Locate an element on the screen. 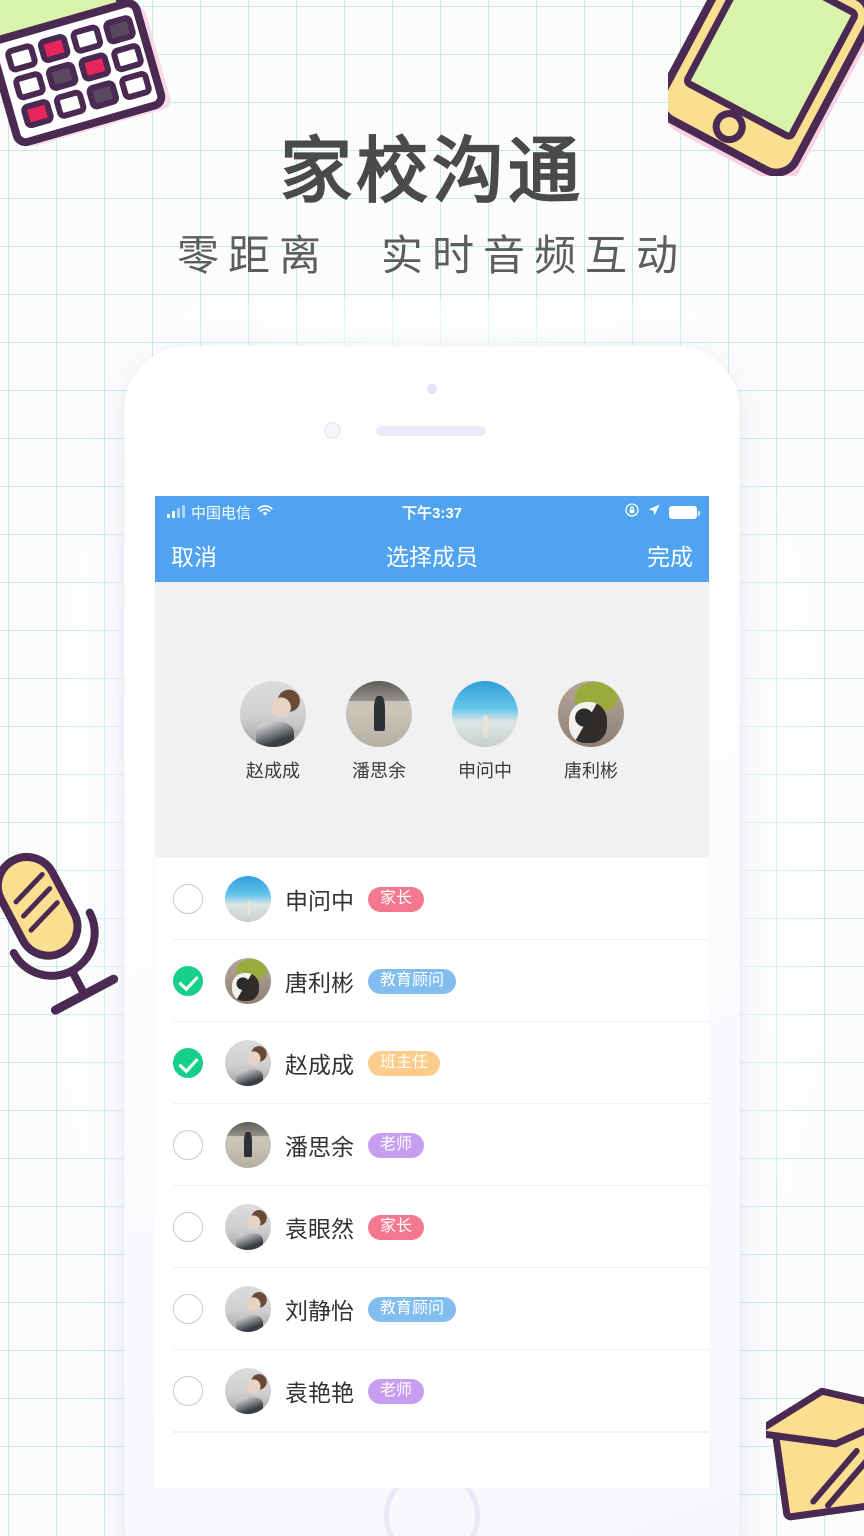 The height and width of the screenshot is (1536, 864). selected-member: 唐利彬 is located at coordinates (591, 732).